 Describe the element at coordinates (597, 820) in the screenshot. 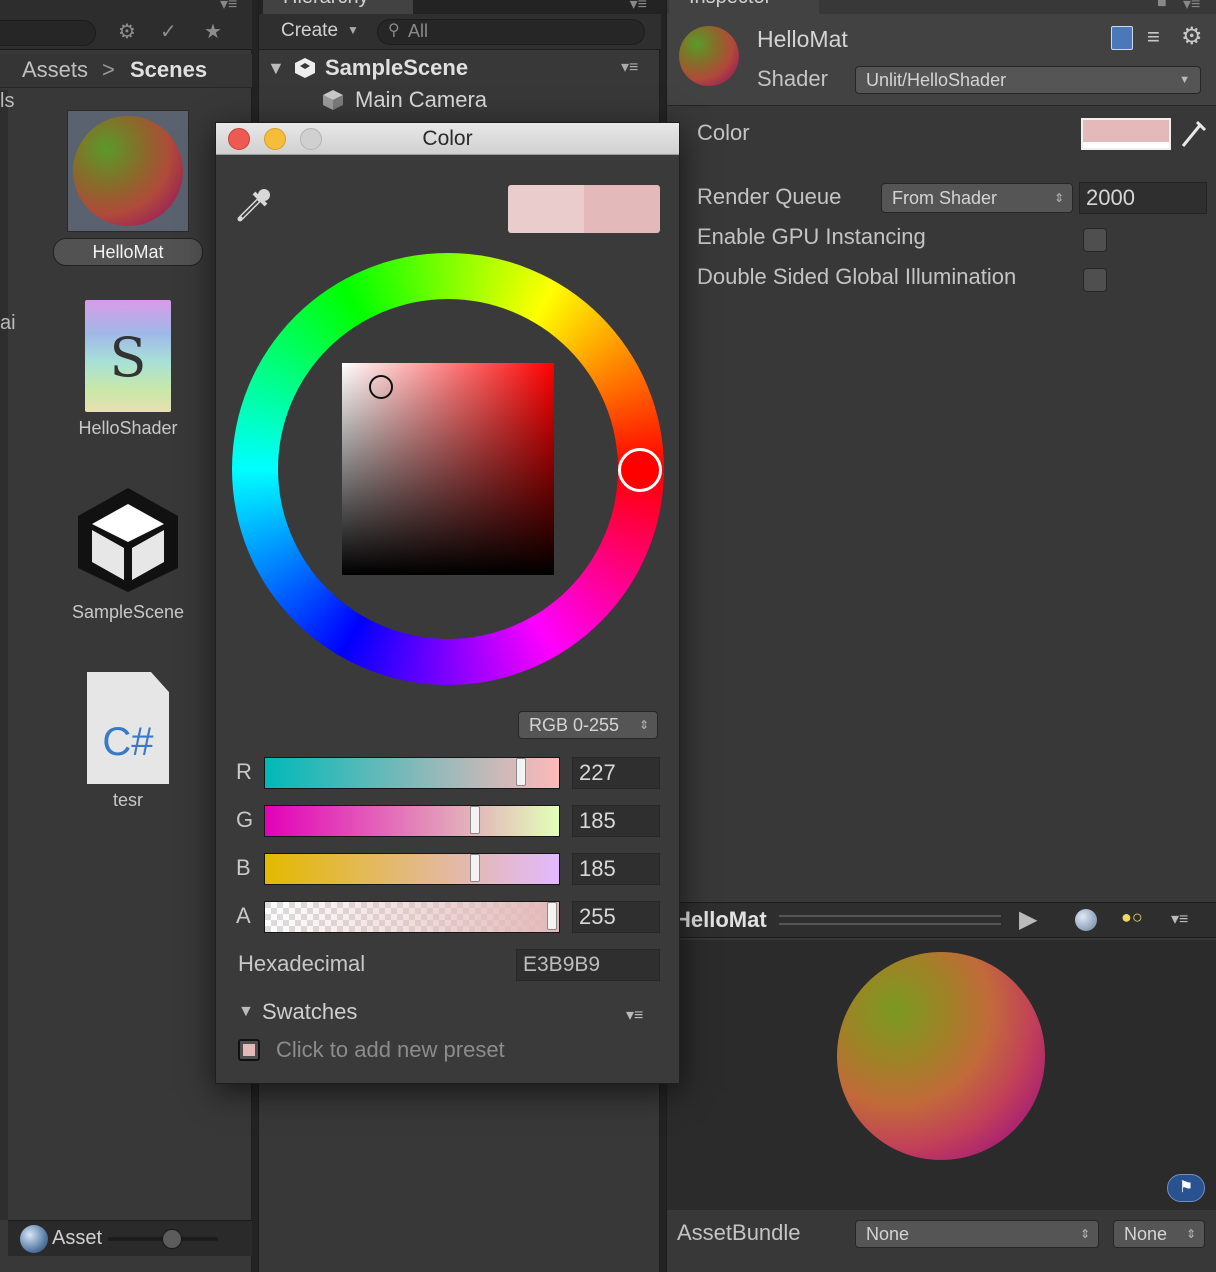

I see `g-value: 185` at that location.